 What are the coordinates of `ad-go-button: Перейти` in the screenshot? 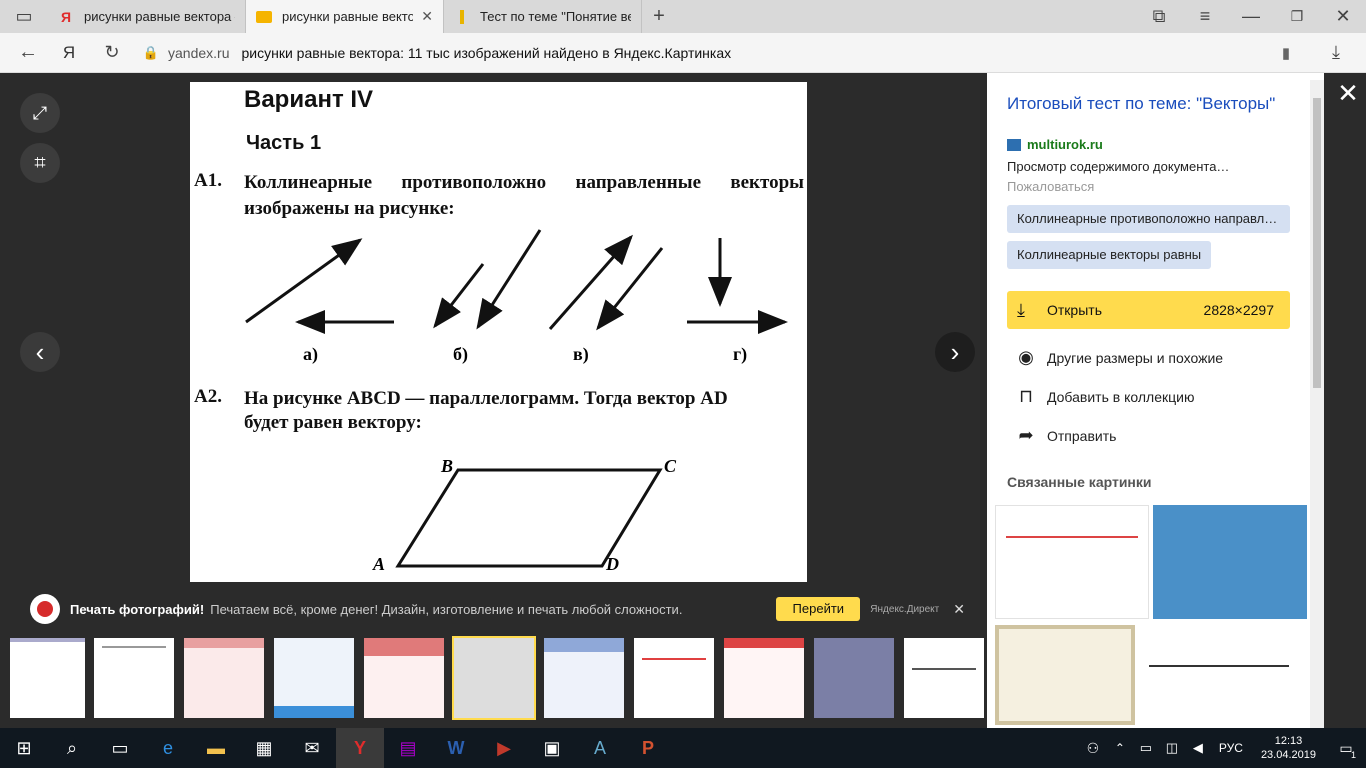 It's located at (818, 609).